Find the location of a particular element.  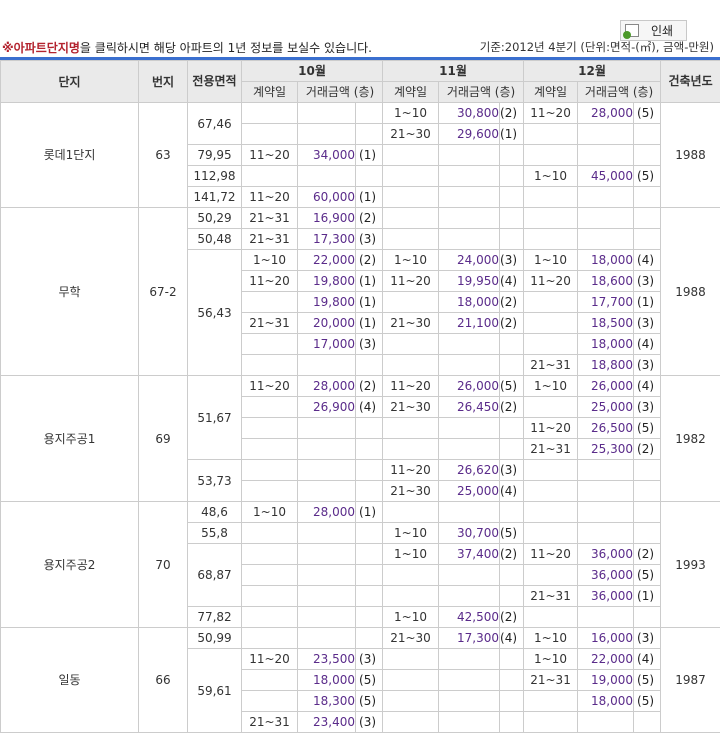

dec-date: 21~31 is located at coordinates (551, 449).